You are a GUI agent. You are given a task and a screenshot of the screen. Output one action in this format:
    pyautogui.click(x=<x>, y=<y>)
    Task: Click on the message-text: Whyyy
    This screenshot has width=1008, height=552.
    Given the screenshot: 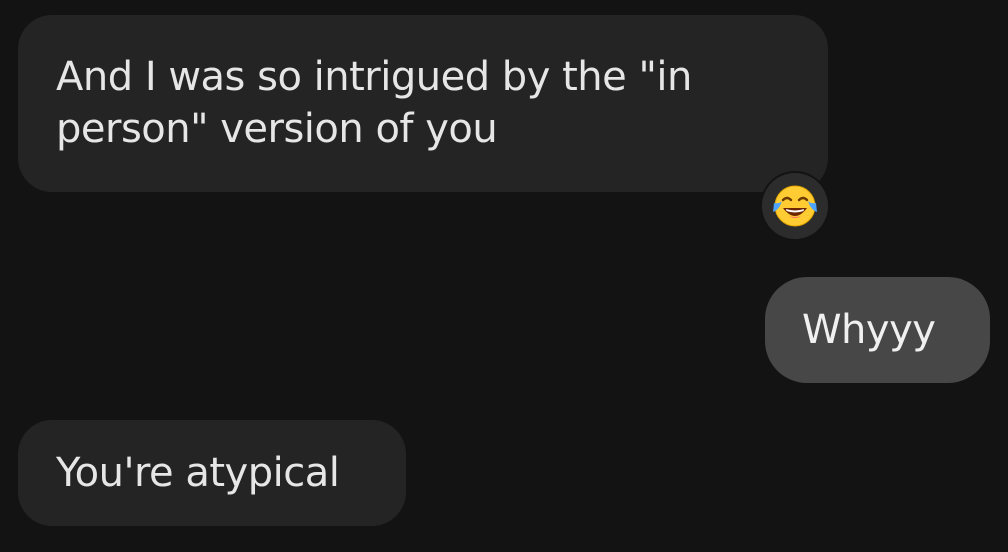 What is the action you would take?
    pyautogui.click(x=869, y=330)
    